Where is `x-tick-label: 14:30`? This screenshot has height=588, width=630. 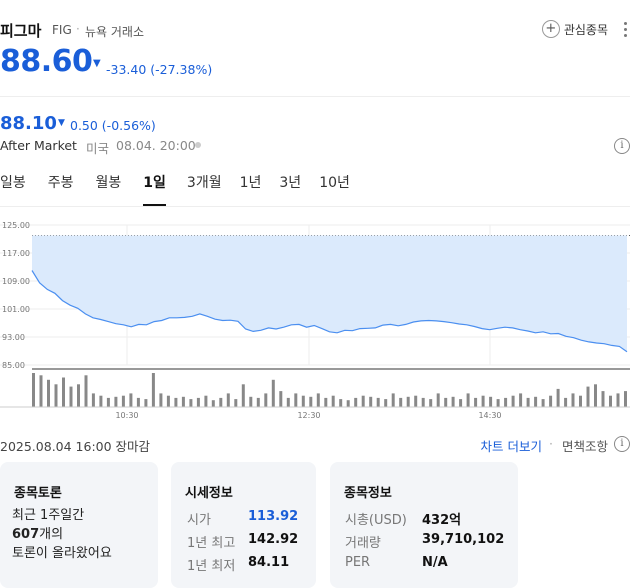
x-tick-label: 14:30 is located at coordinates (489, 415).